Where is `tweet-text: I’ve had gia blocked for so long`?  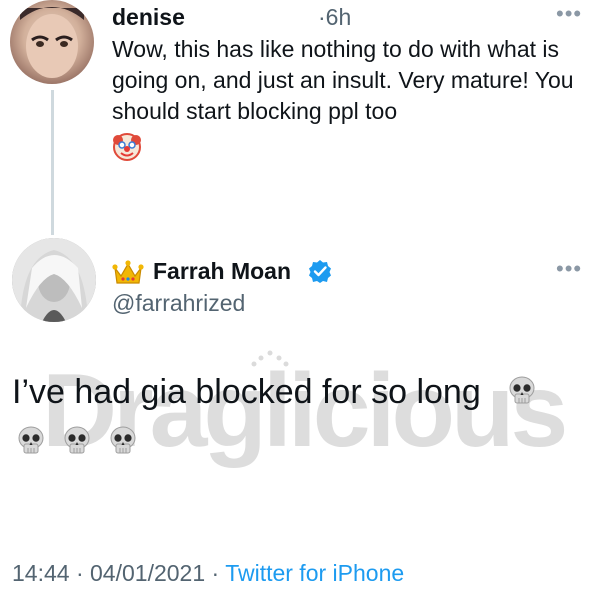
tweet-text: I’ve had gia blocked for so long is located at coordinates (246, 392).